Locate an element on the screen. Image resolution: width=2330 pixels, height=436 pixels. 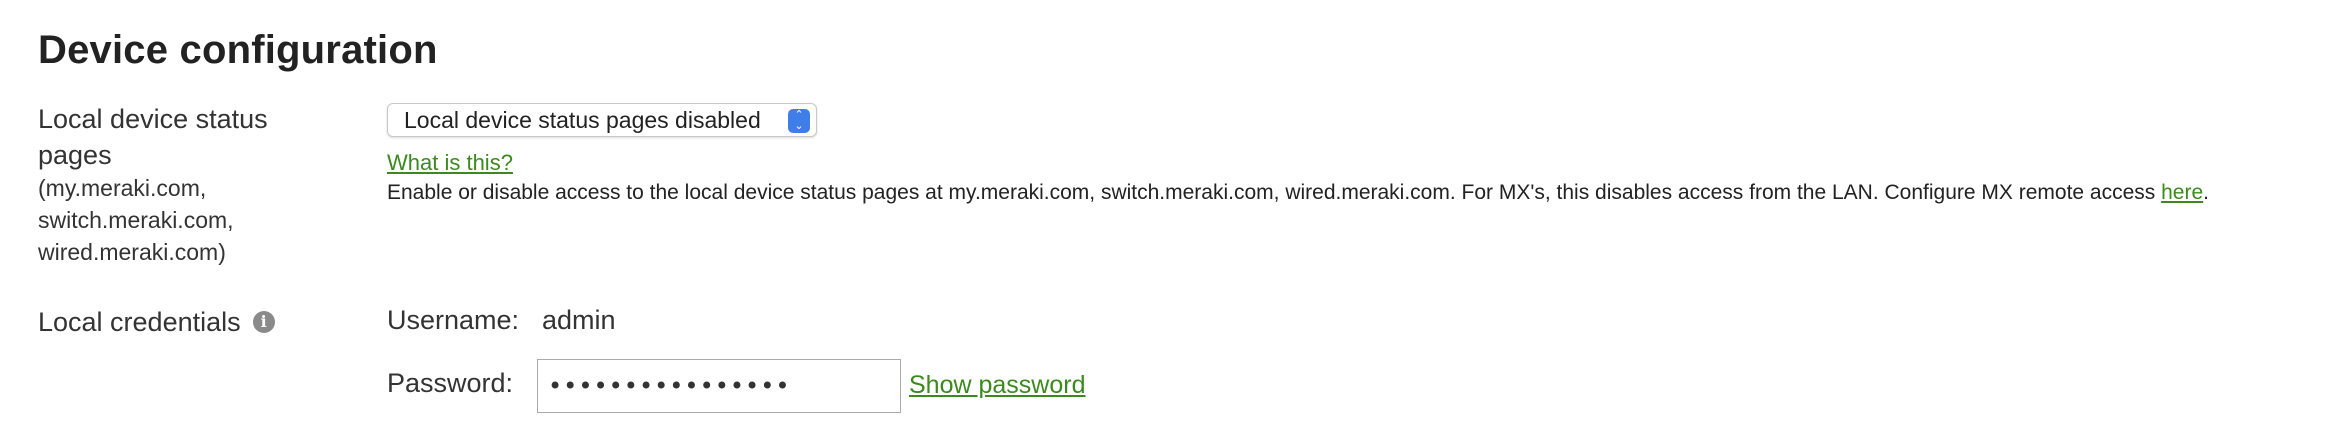
show-password-link: Show password is located at coordinates (997, 385).